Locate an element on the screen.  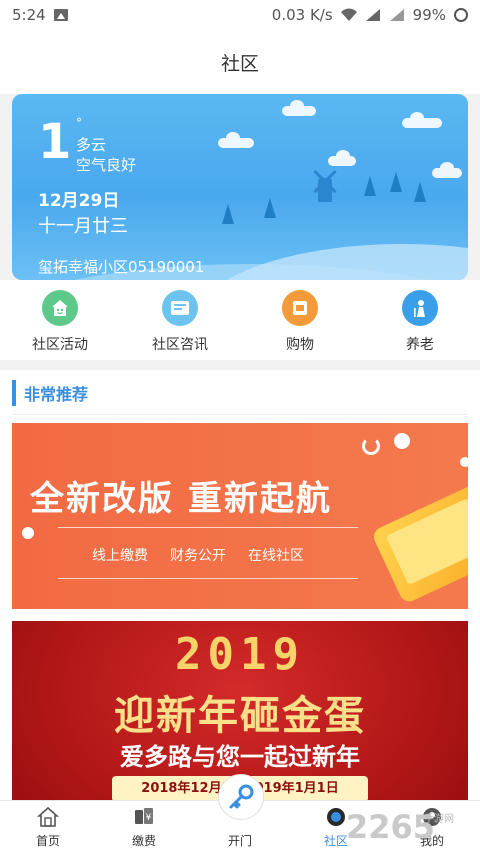
banner-headline: 全新改版 重新起航 is located at coordinates (181, 499).